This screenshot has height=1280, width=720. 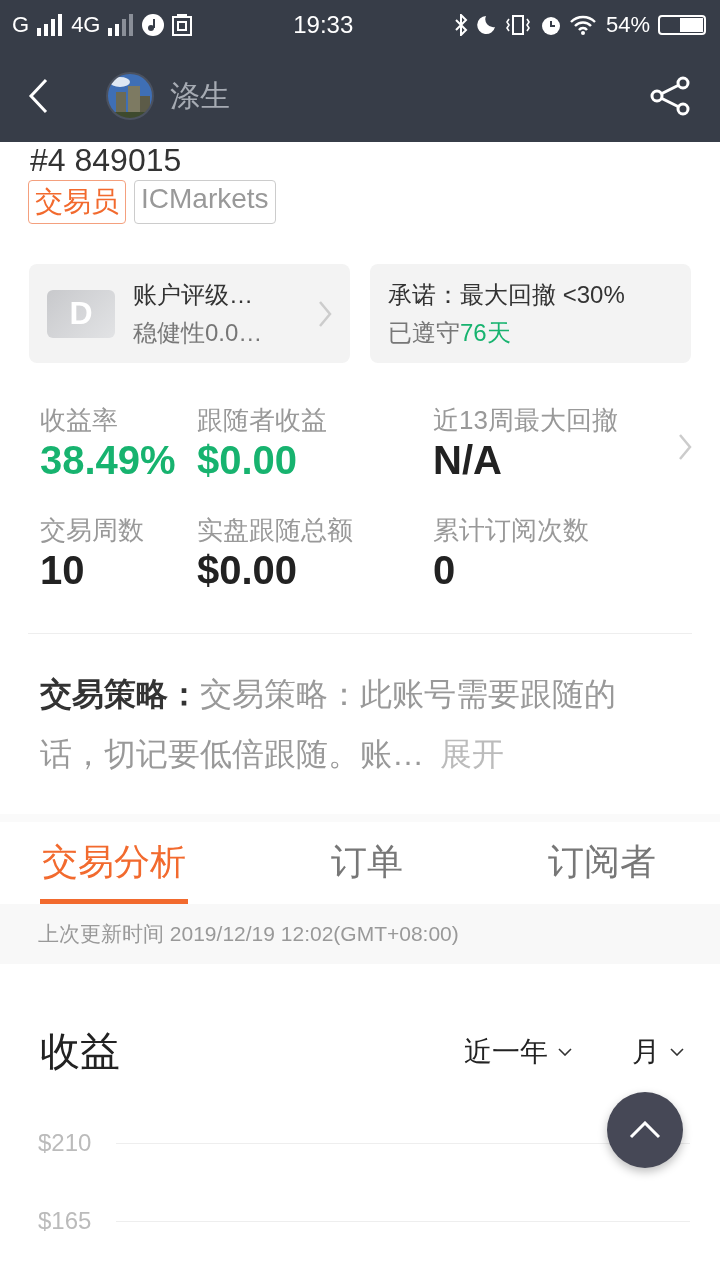 I want to click on battery-icon, so click(x=683, y=25).